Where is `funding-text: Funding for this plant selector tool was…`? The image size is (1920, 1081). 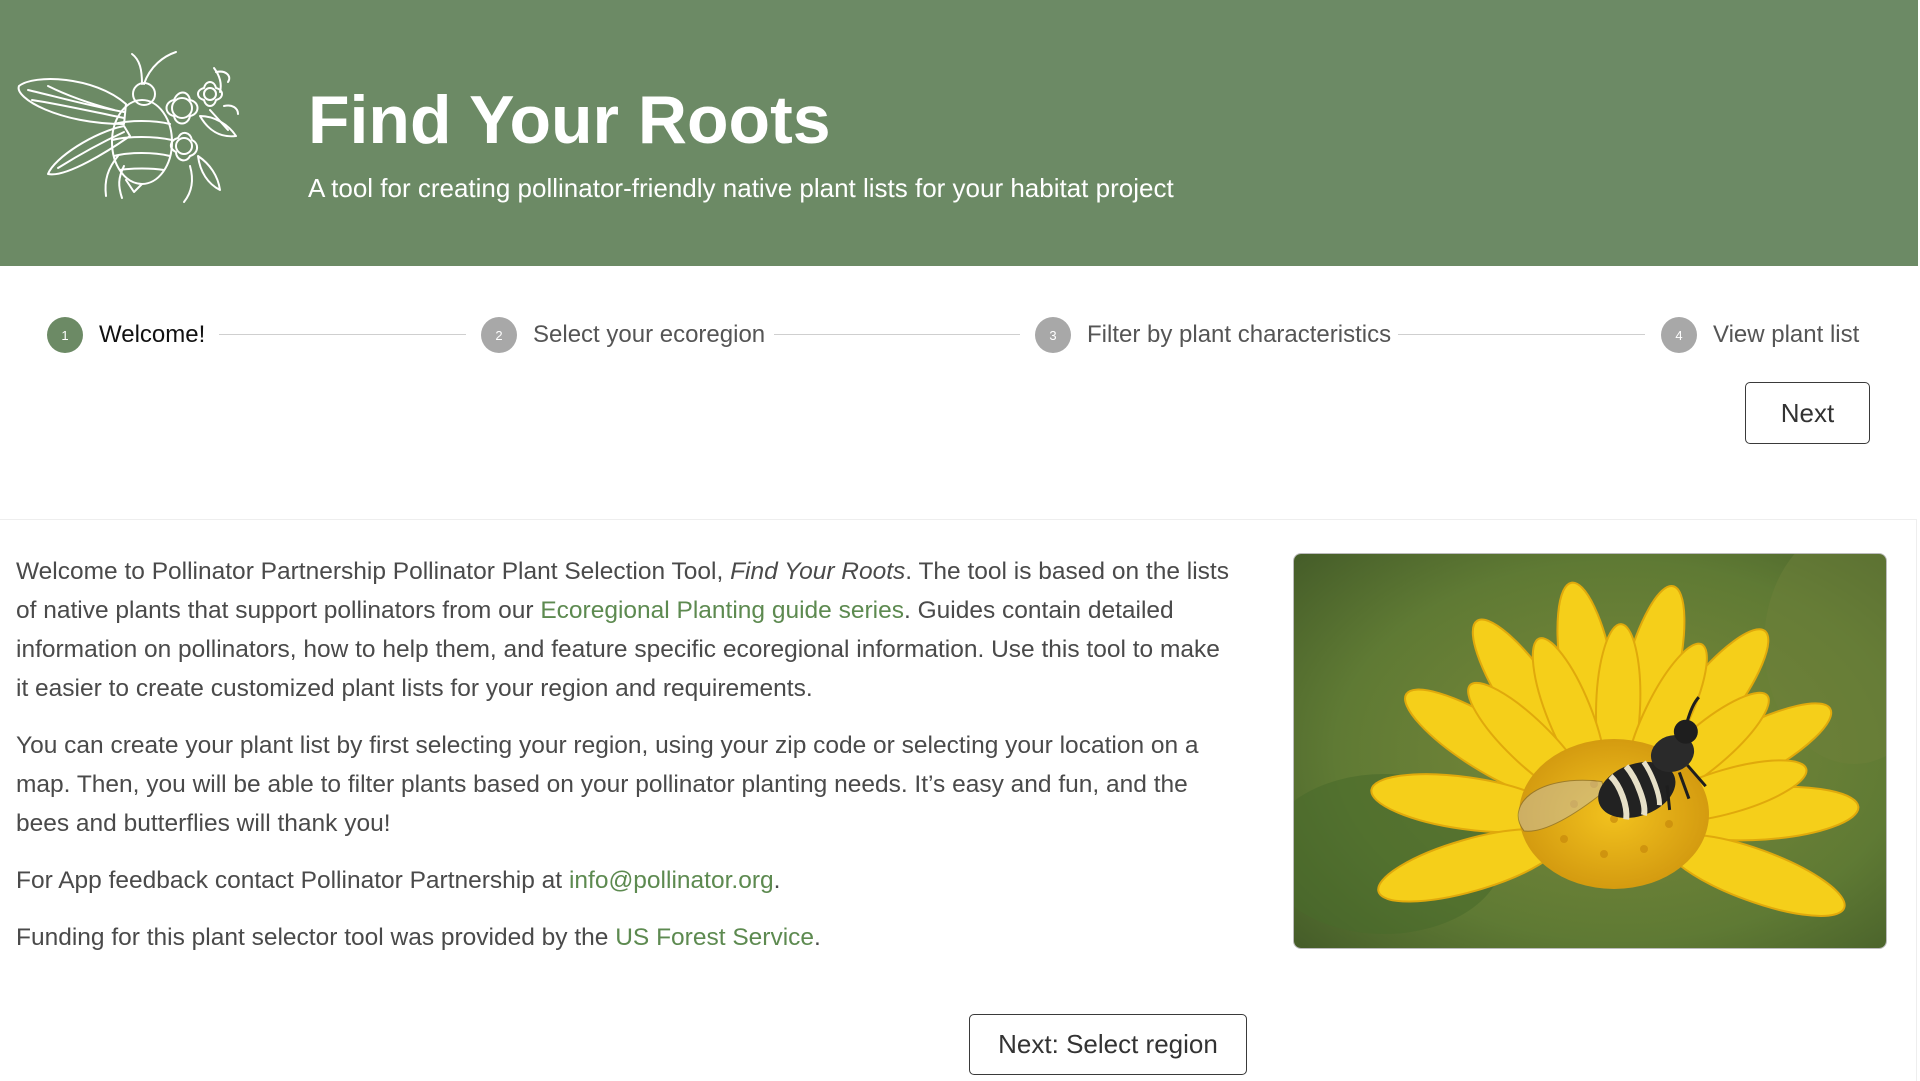 funding-text: Funding for this plant selector tool was… is located at coordinates (316, 937).